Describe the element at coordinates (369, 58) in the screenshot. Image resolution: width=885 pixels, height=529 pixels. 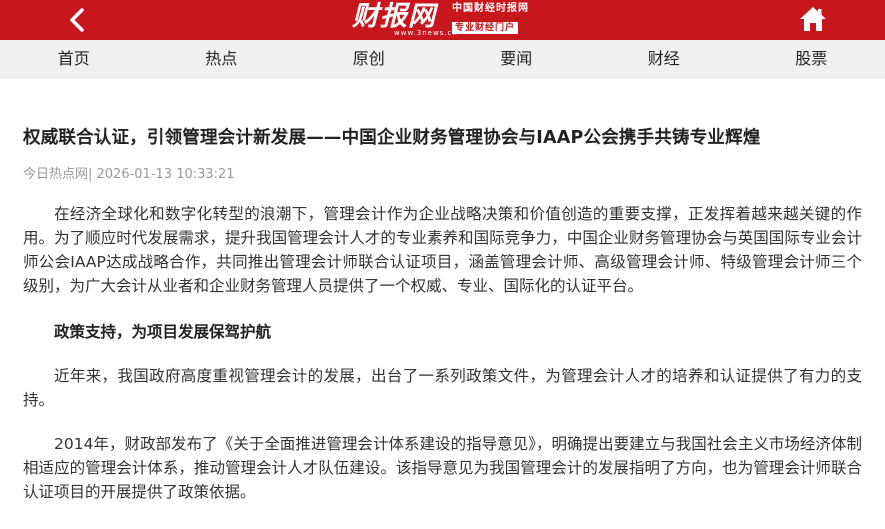
I see `nav-item-original: 原创` at that location.